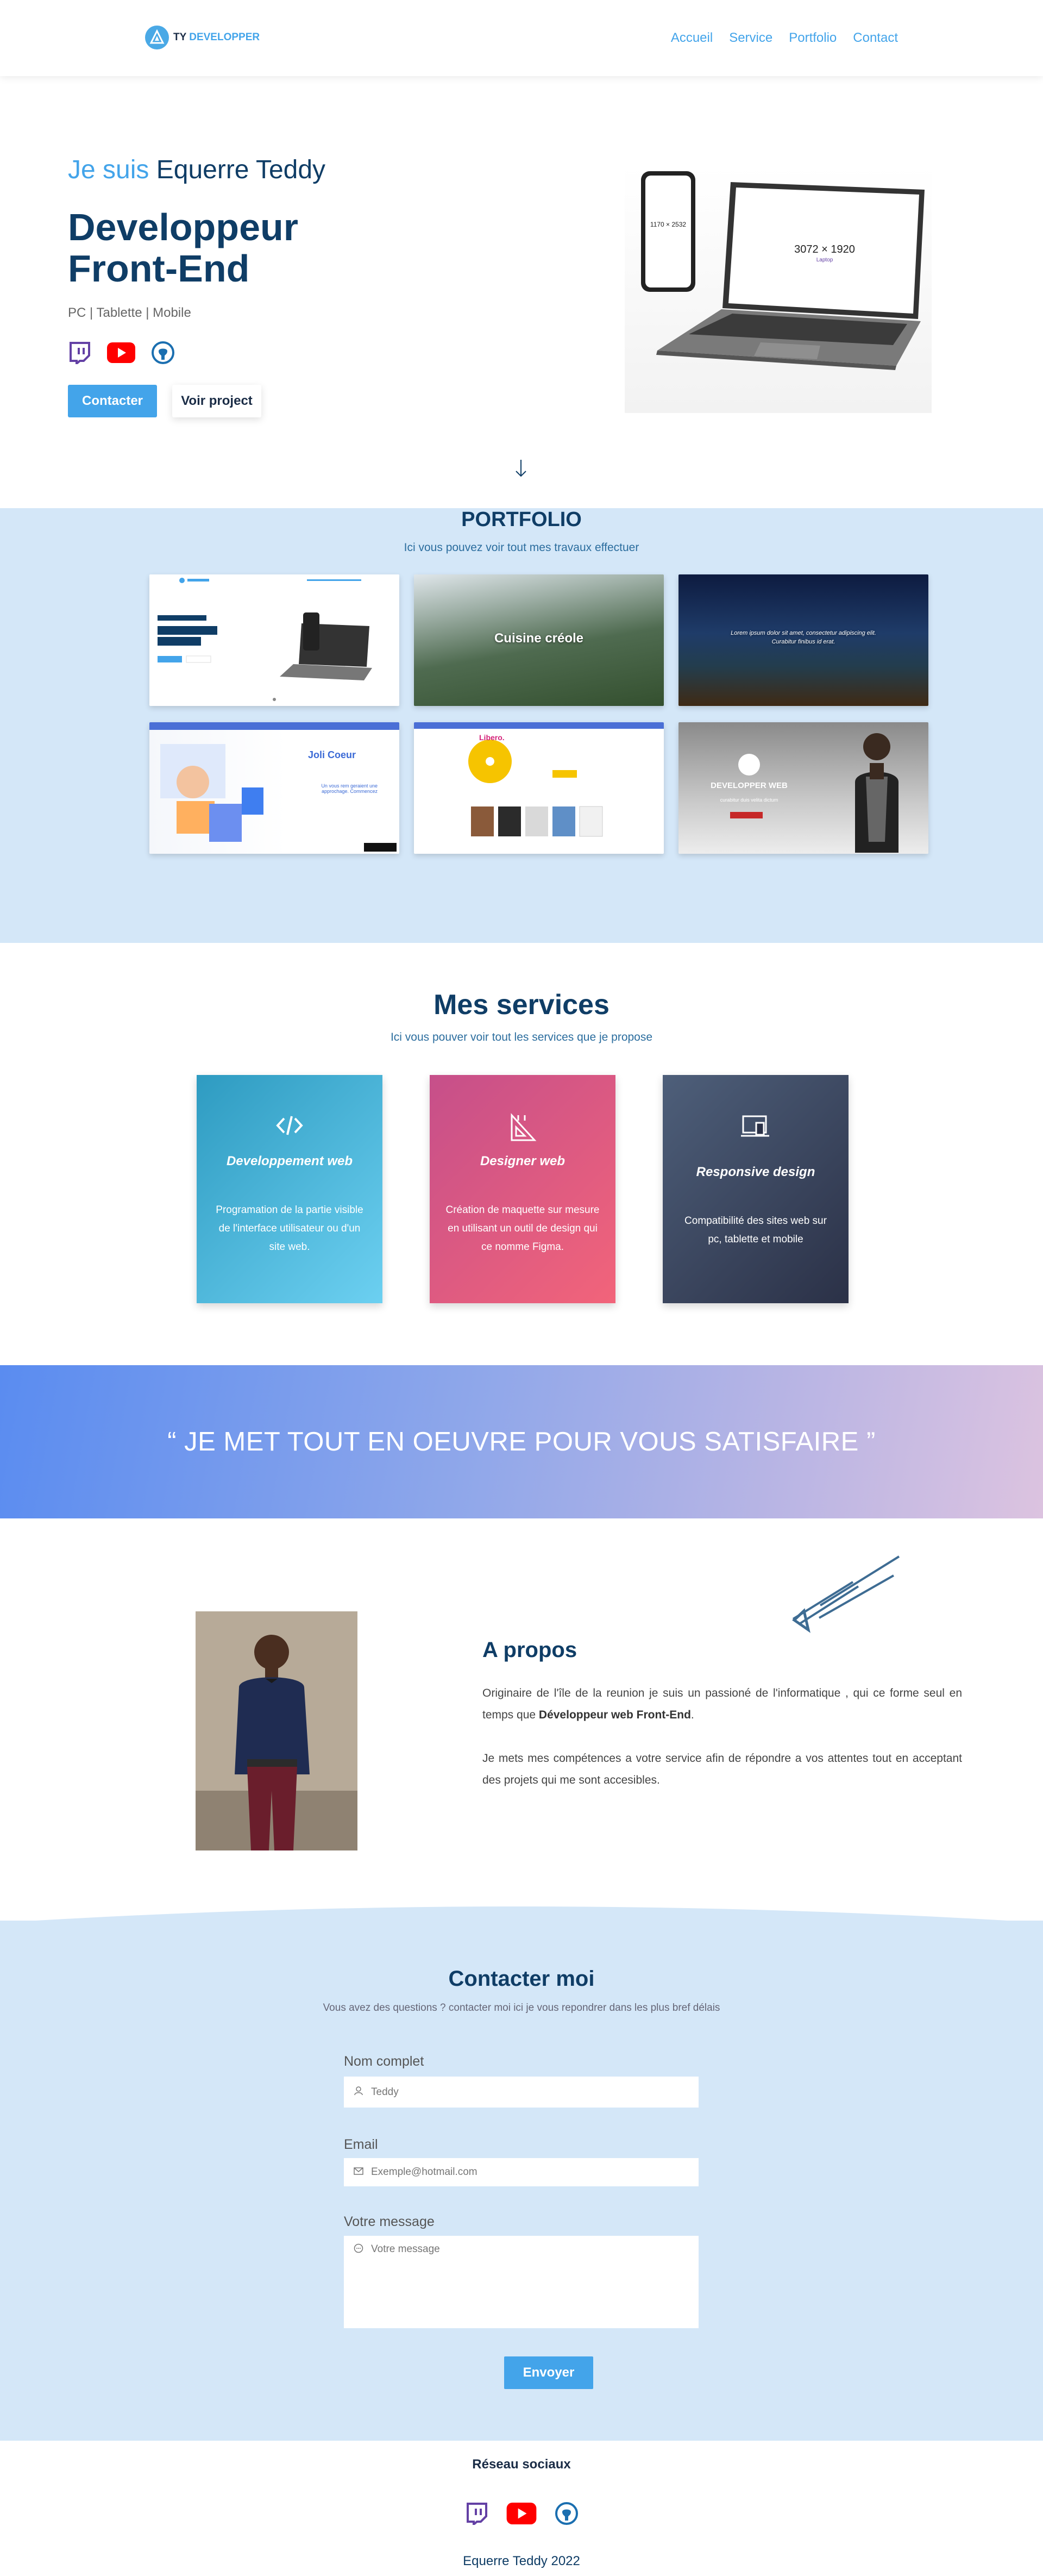 This screenshot has width=1043, height=2576. I want to click on card-label: Joli Coeur, so click(332, 754).